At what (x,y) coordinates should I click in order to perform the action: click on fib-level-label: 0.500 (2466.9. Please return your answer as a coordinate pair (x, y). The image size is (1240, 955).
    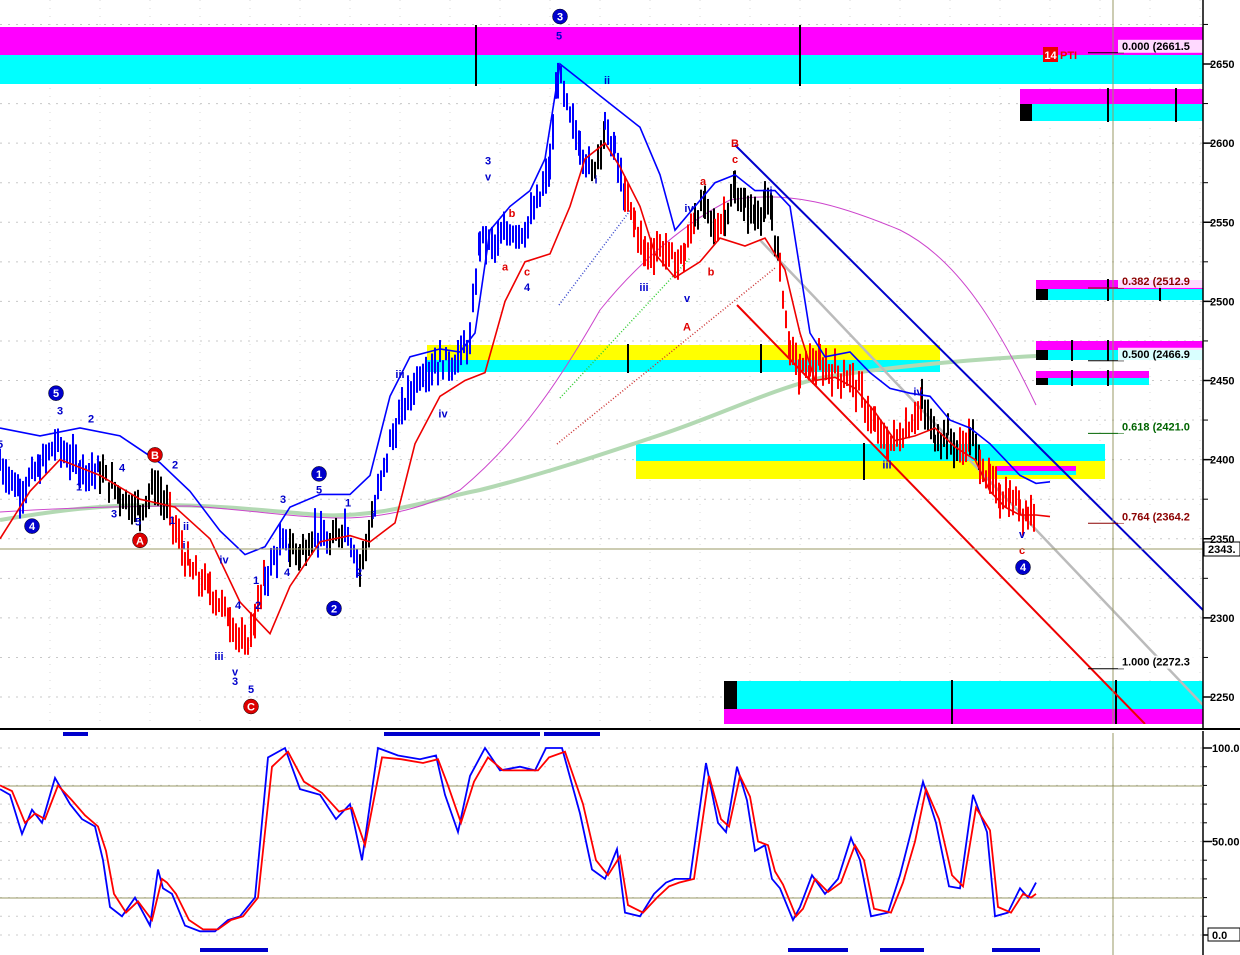
    Looking at the image, I should click on (1156, 355).